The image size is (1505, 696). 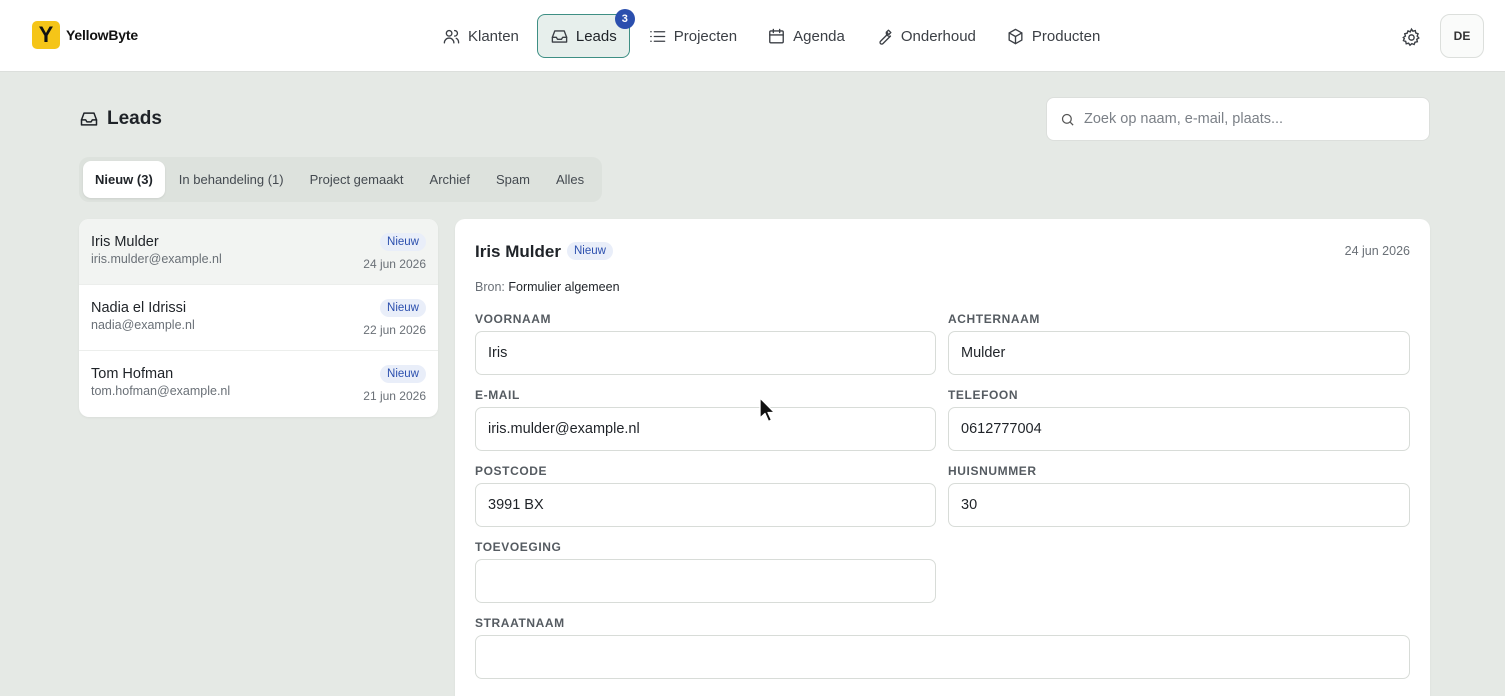 I want to click on users-icon, so click(x=451, y=36).